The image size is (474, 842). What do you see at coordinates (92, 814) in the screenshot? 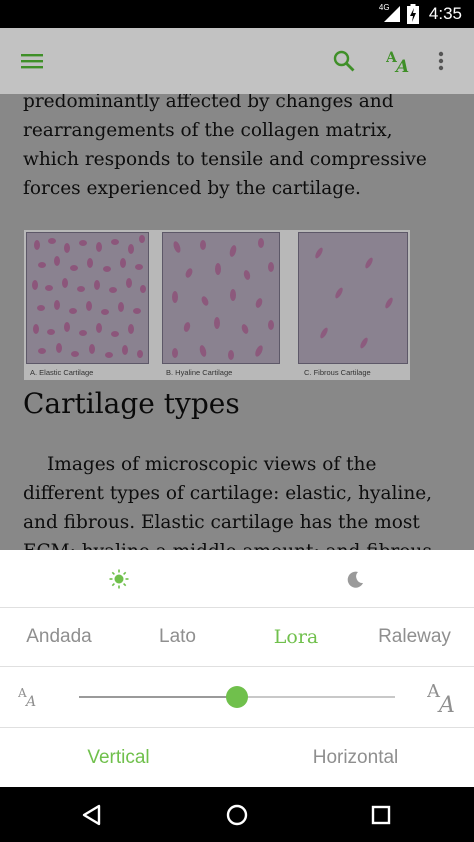
I see `back-triangle-icon` at bounding box center [92, 814].